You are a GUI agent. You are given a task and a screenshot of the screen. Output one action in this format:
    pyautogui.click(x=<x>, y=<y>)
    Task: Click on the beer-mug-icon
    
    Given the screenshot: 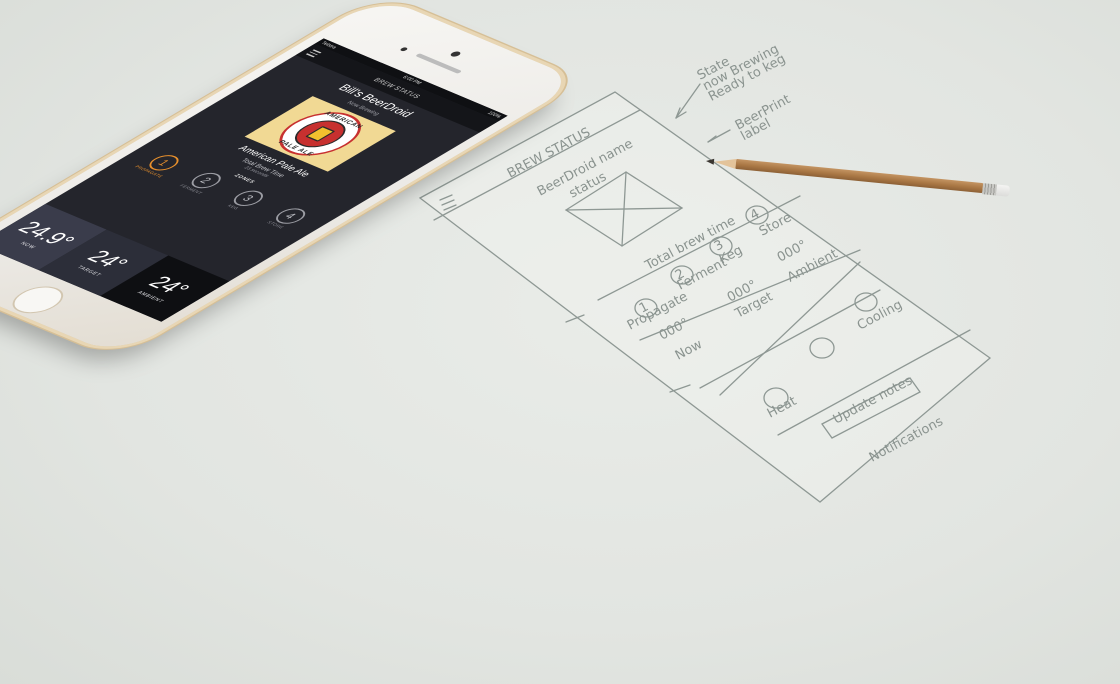 What is the action you would take?
    pyautogui.click(x=320, y=133)
    